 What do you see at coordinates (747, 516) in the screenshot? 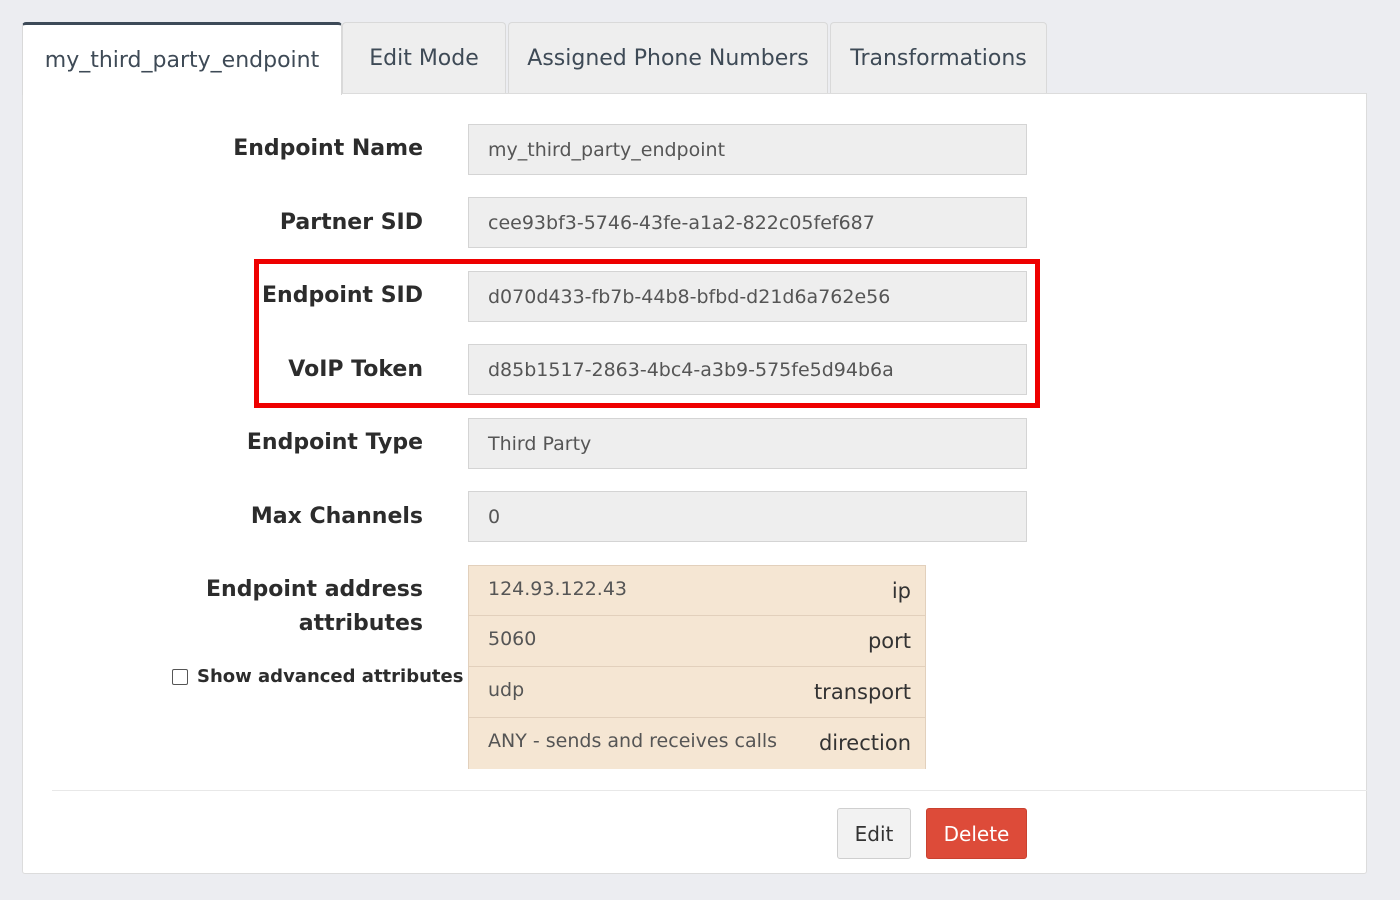
I see `max-channels-field: 0` at bounding box center [747, 516].